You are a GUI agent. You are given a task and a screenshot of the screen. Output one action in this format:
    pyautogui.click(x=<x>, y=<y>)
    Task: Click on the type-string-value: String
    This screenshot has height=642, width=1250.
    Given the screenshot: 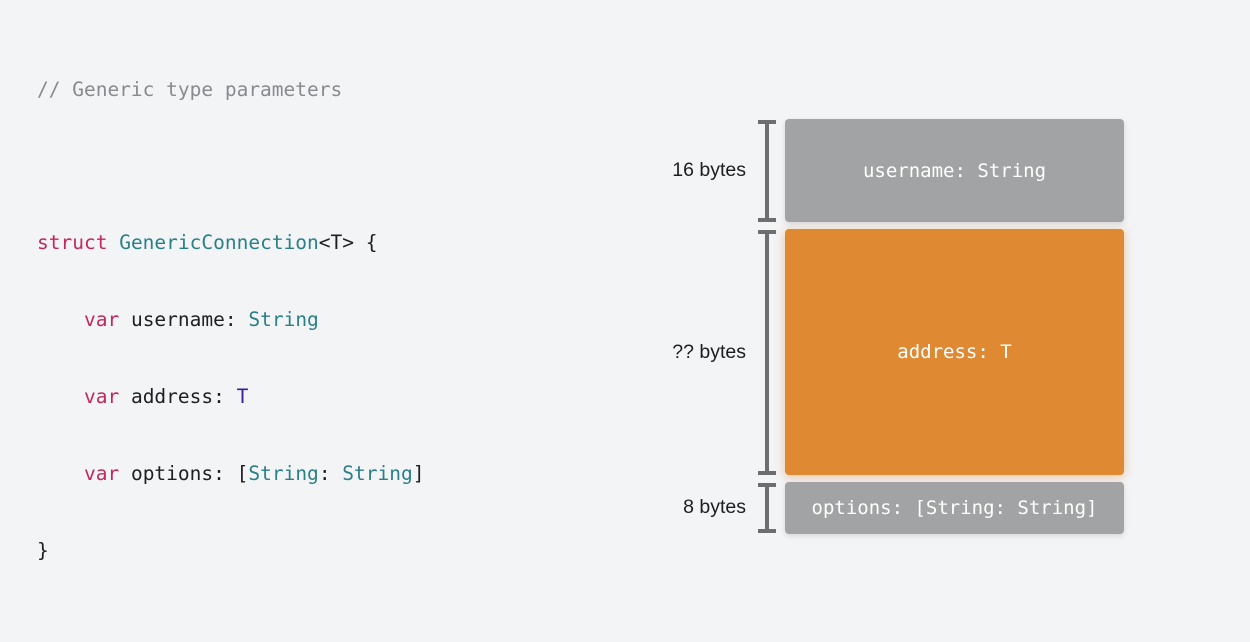 What is the action you would take?
    pyautogui.click(x=377, y=473)
    